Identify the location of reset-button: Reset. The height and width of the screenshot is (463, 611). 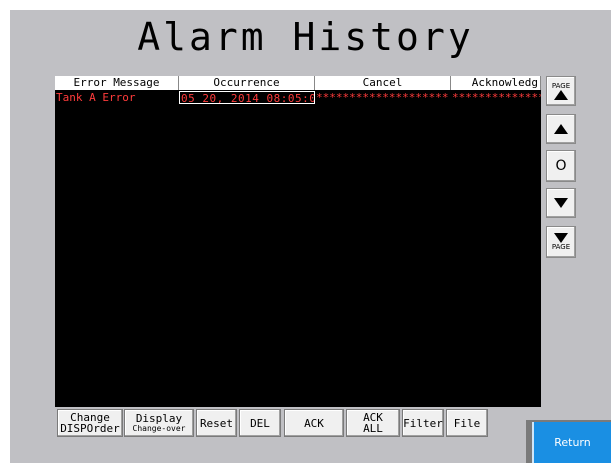
(216, 423).